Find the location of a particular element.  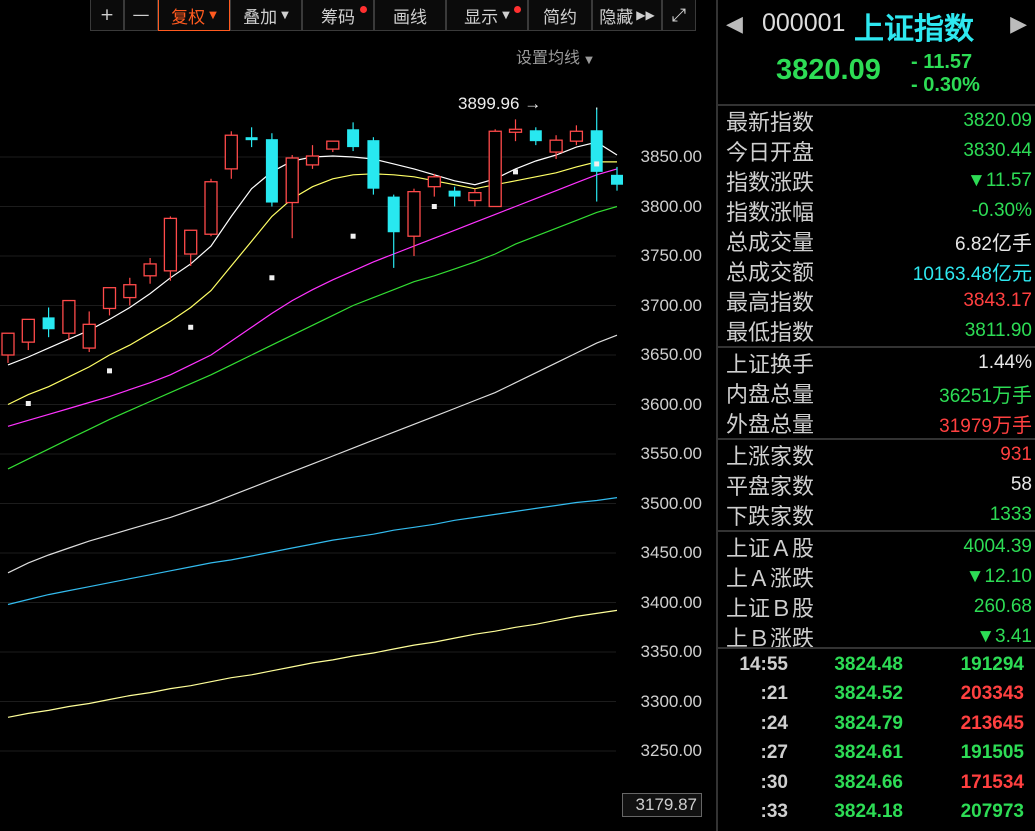

tick-price: 3824.48 is located at coordinates (868, 664).